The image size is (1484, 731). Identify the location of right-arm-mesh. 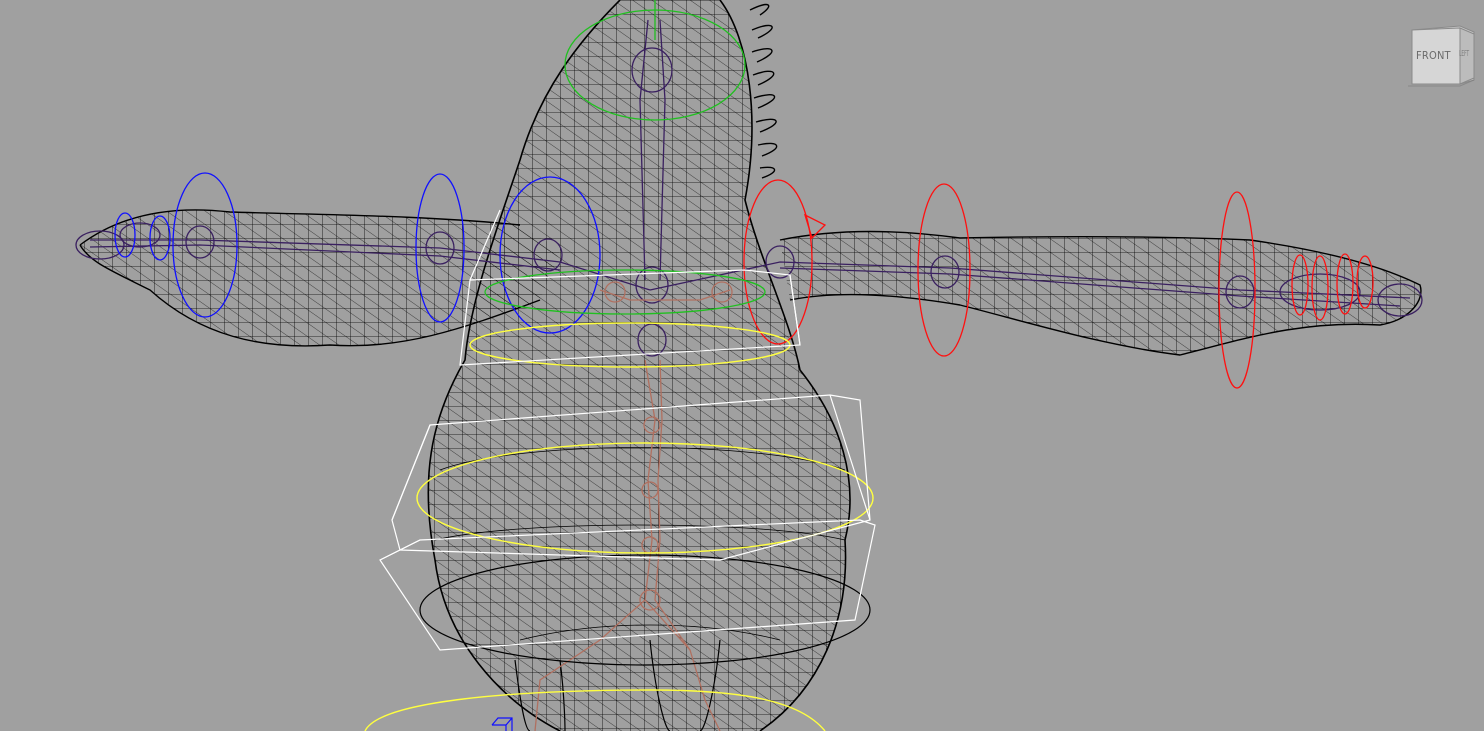
(1100, 295).